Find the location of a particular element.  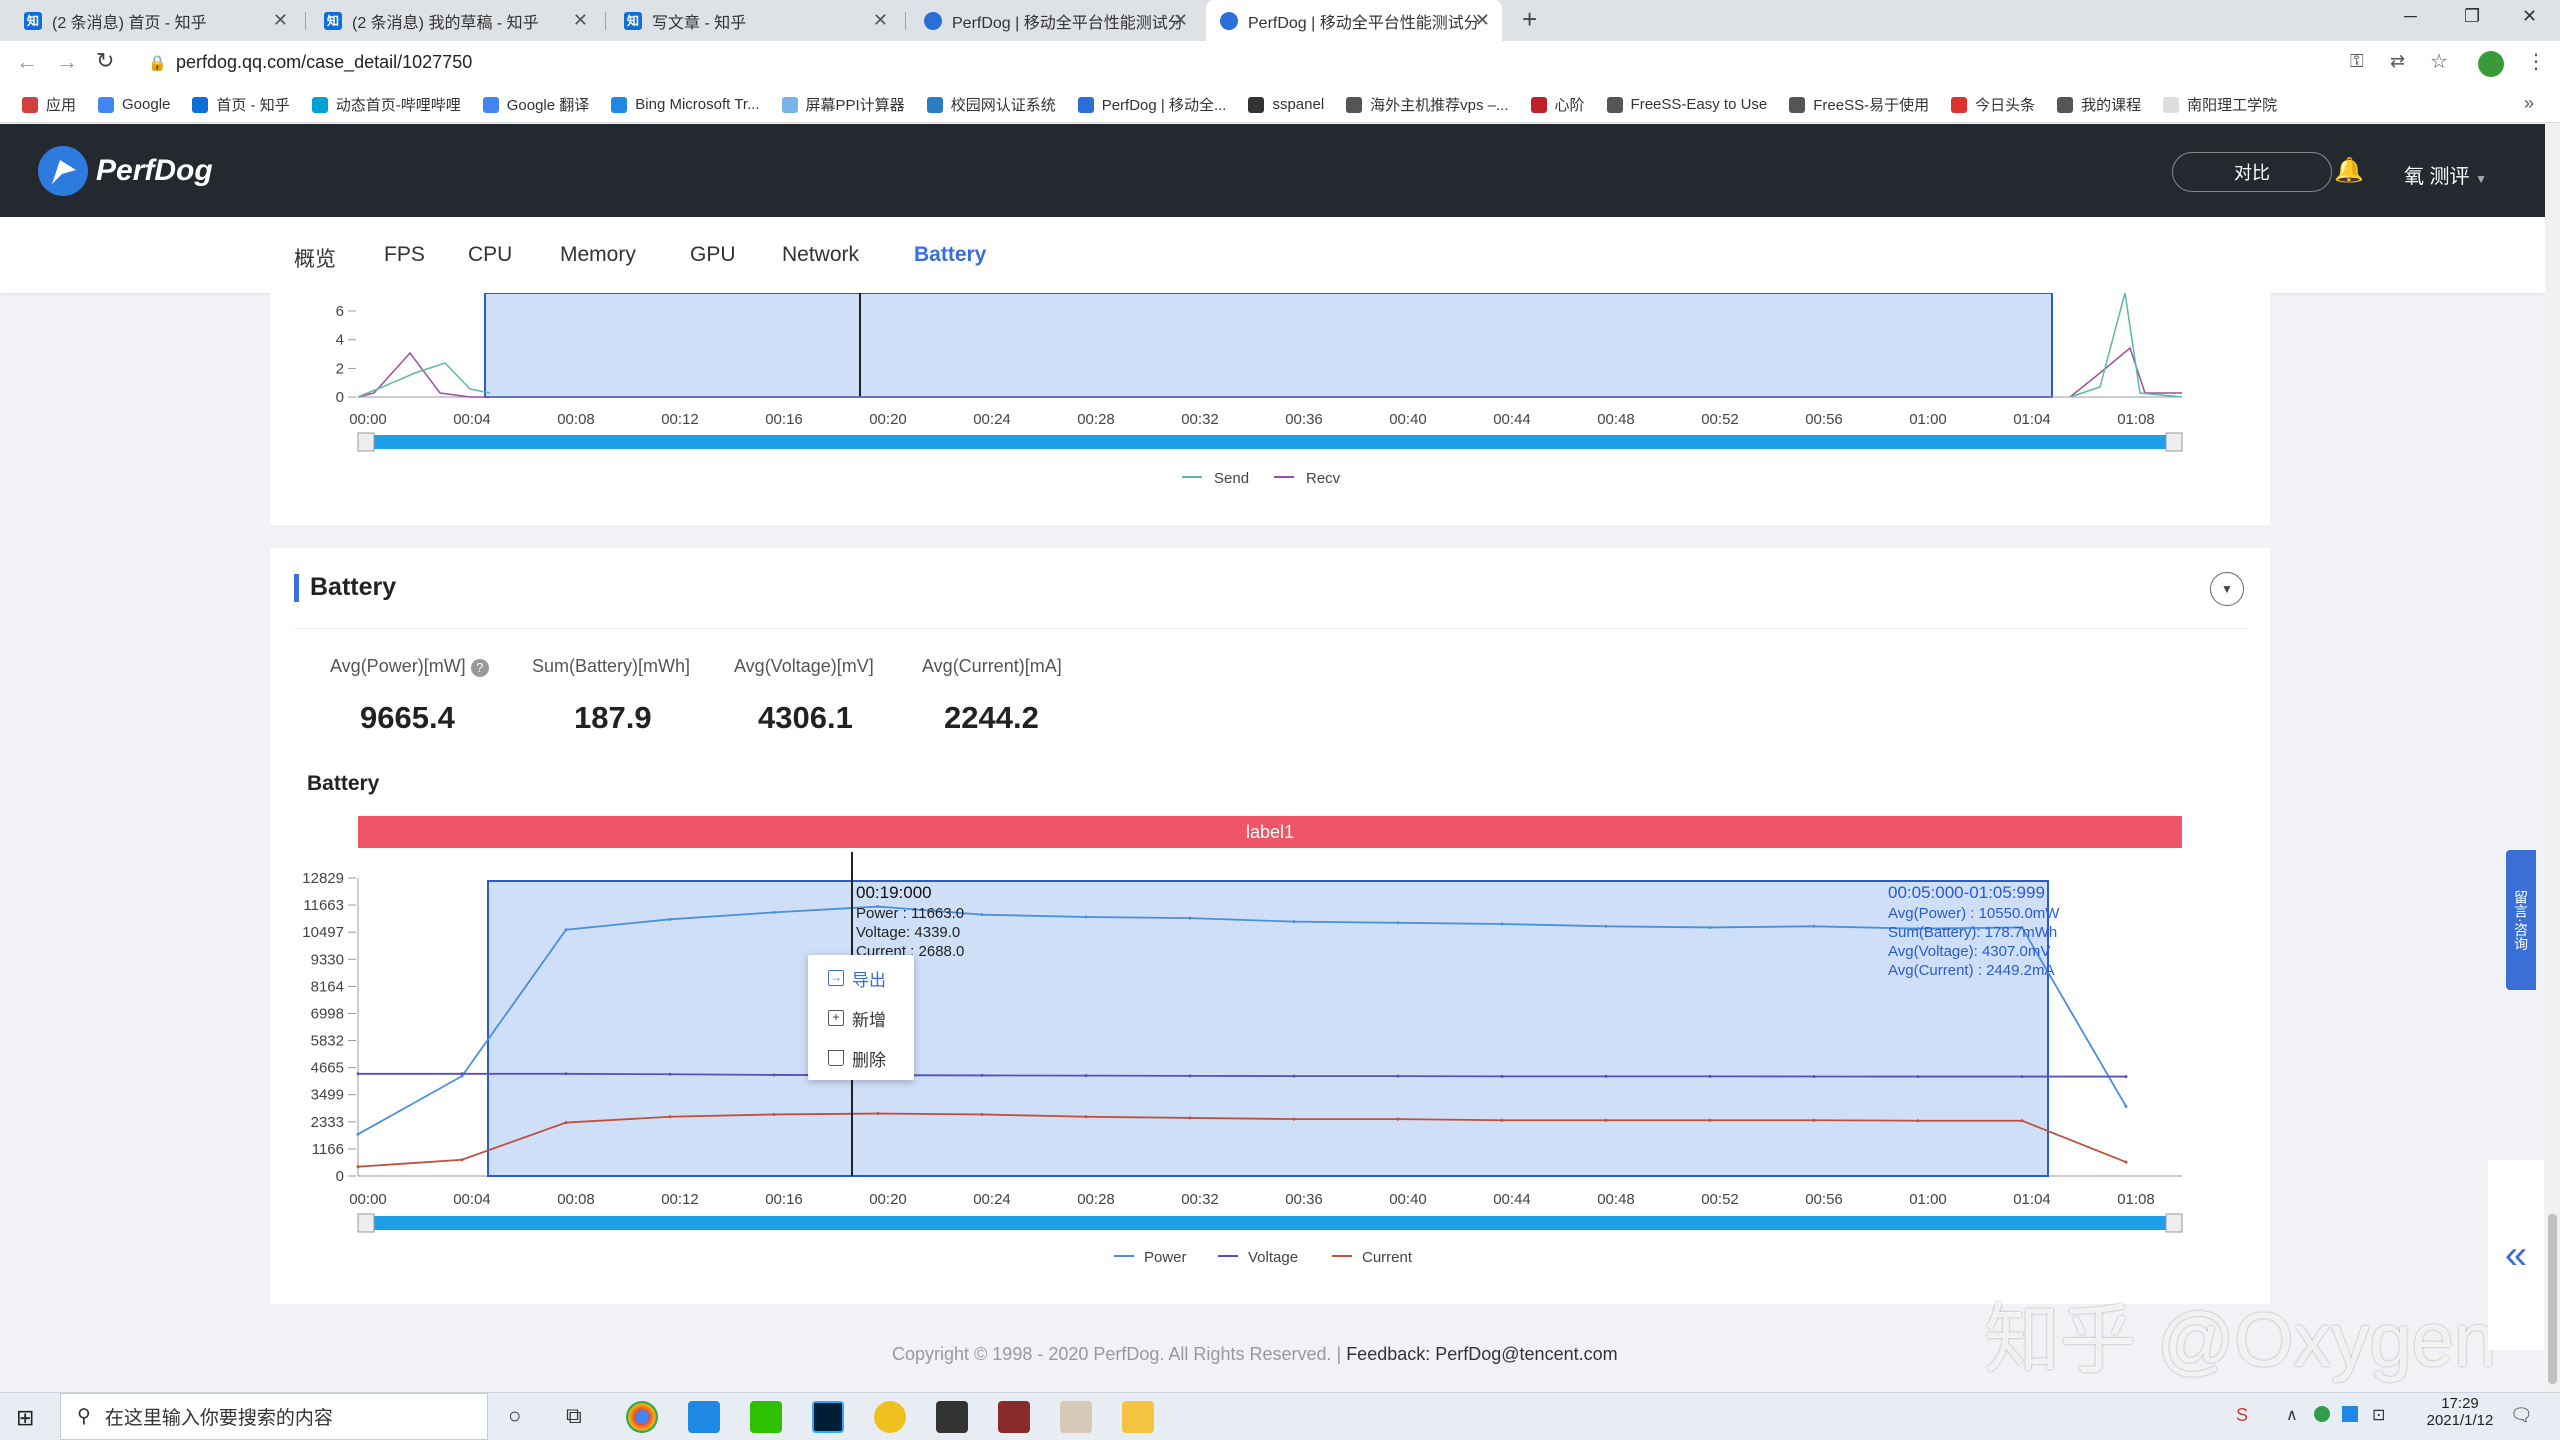

tab-memory: Memory is located at coordinates (598, 255).